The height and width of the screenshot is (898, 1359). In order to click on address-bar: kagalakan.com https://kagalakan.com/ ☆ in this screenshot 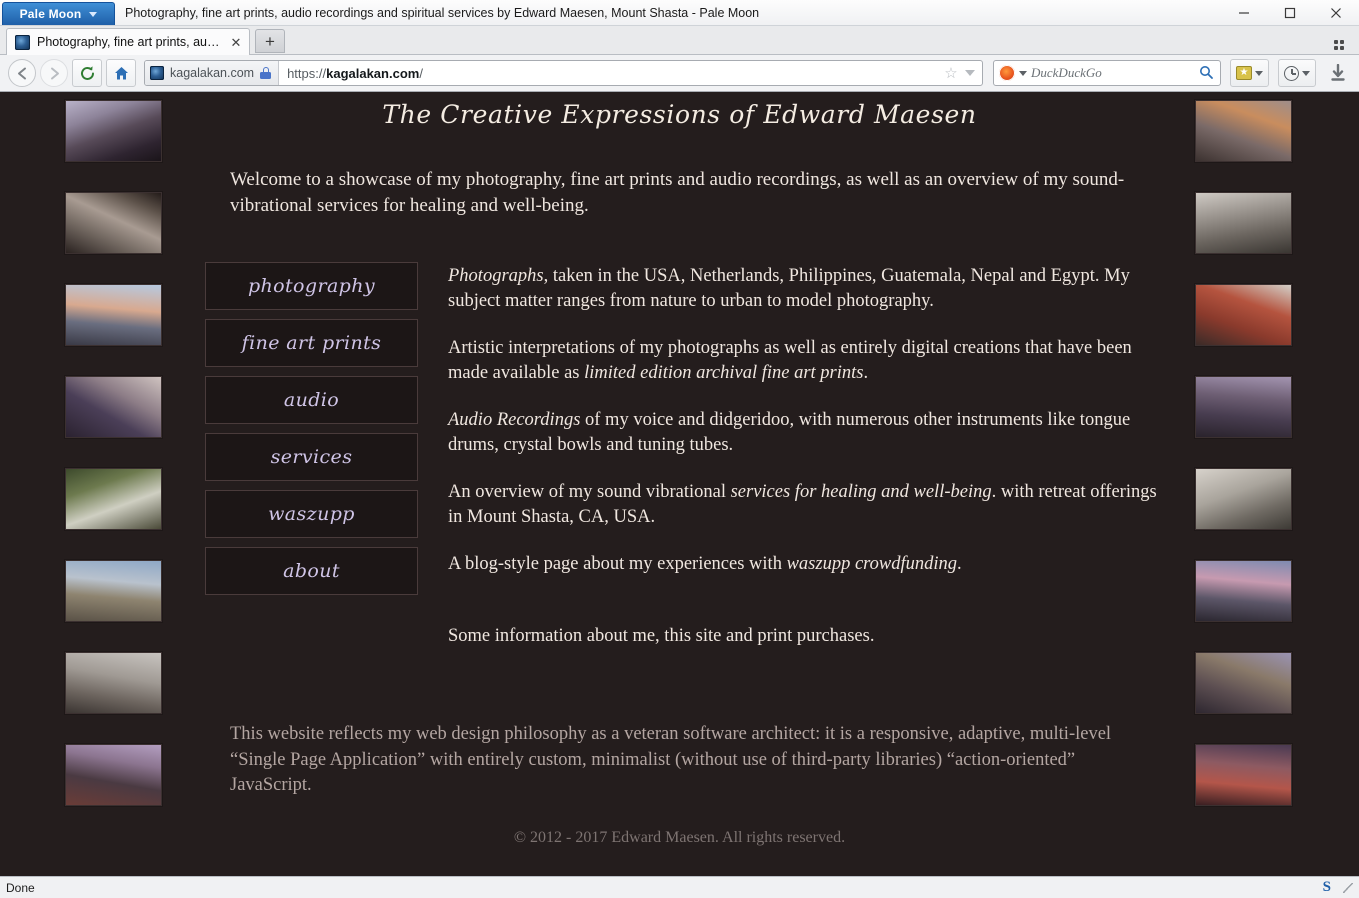, I will do `click(563, 73)`.